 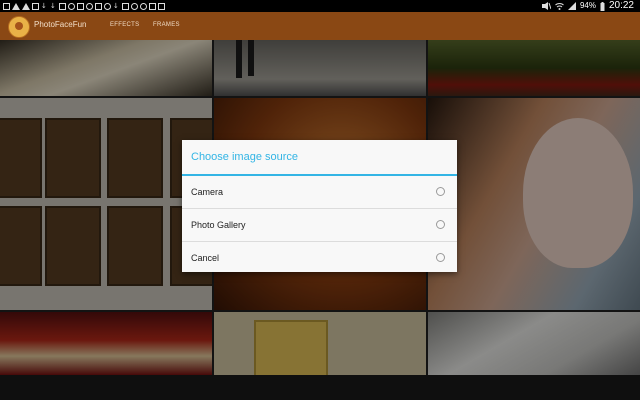 What do you see at coordinates (320, 26) in the screenshot?
I see `app-bar: PhotoFaceFun EFFECTS FRAMES` at bounding box center [320, 26].